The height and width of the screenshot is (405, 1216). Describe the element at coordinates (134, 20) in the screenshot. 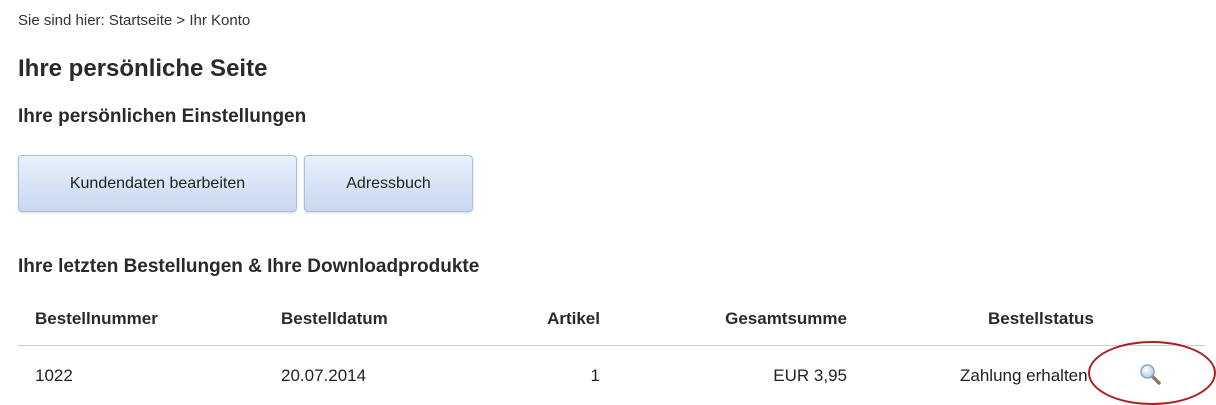

I see `breadcrumb: Sie sind hier: Startseite > Ihr Konto` at that location.